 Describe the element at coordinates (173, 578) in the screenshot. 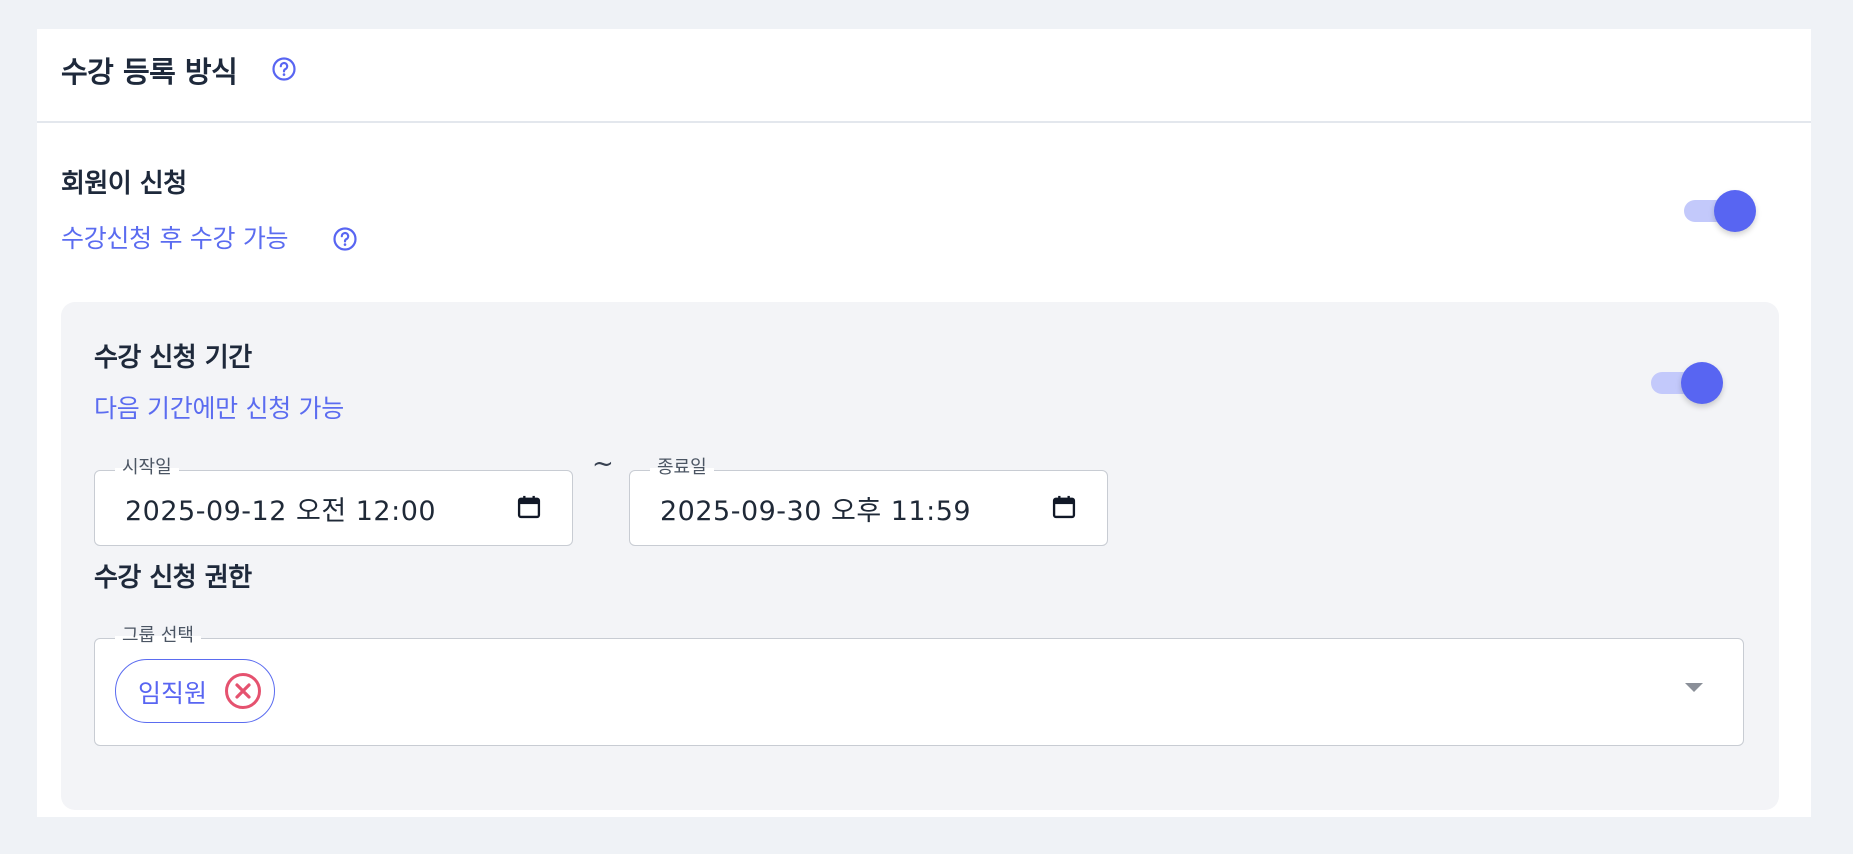

I see `apply-permission-title: 수강 신청 권한` at that location.